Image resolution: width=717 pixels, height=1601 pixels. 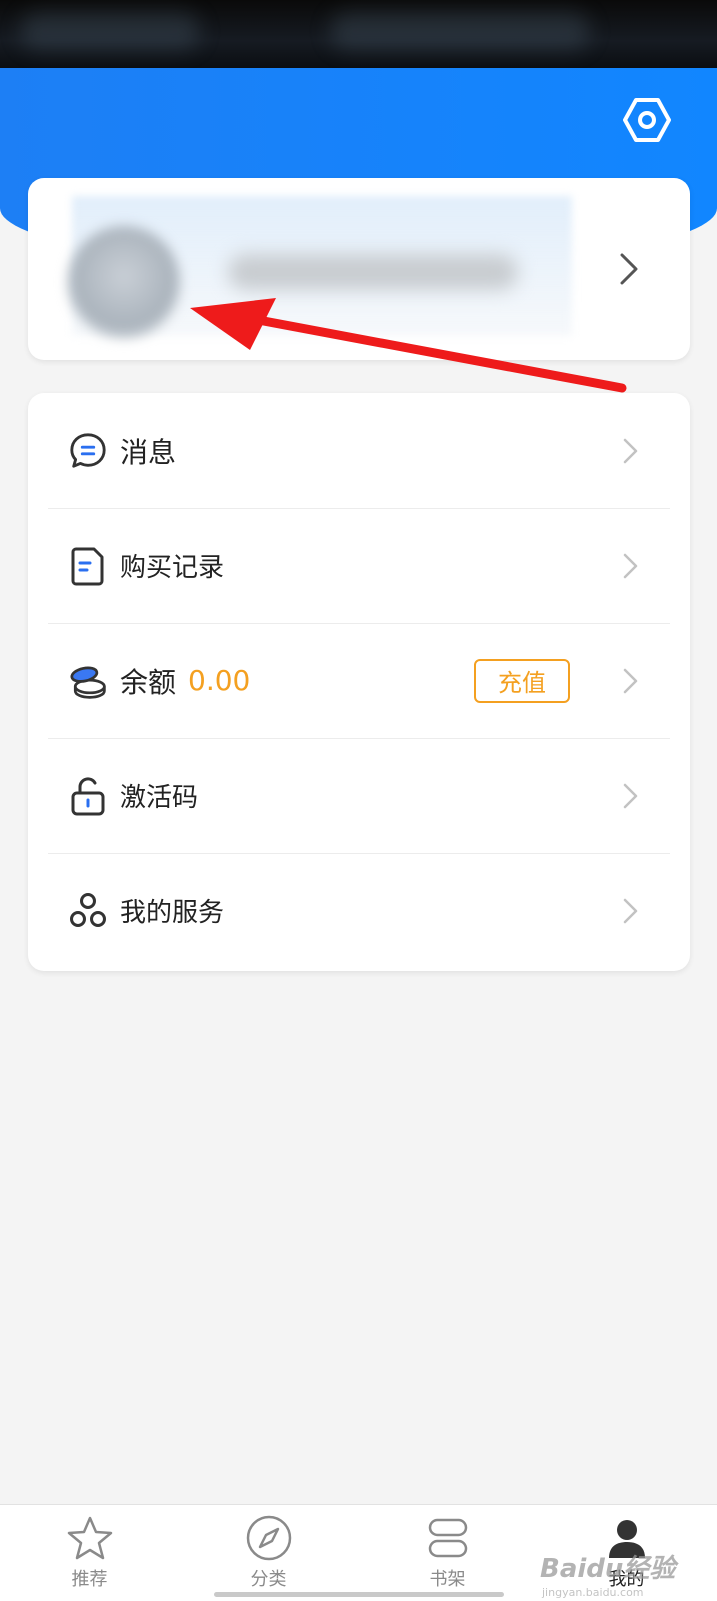 What do you see at coordinates (359, 910) in the screenshot?
I see `menu-item-my-services: 我的服务` at bounding box center [359, 910].